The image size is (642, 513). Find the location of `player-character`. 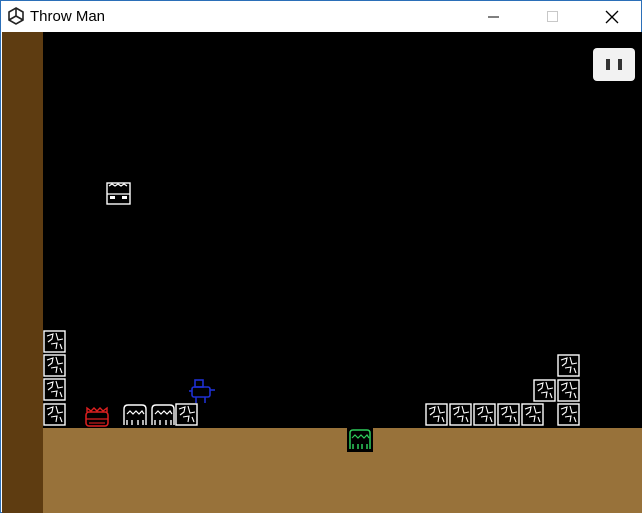

player-character is located at coordinates (202, 391).